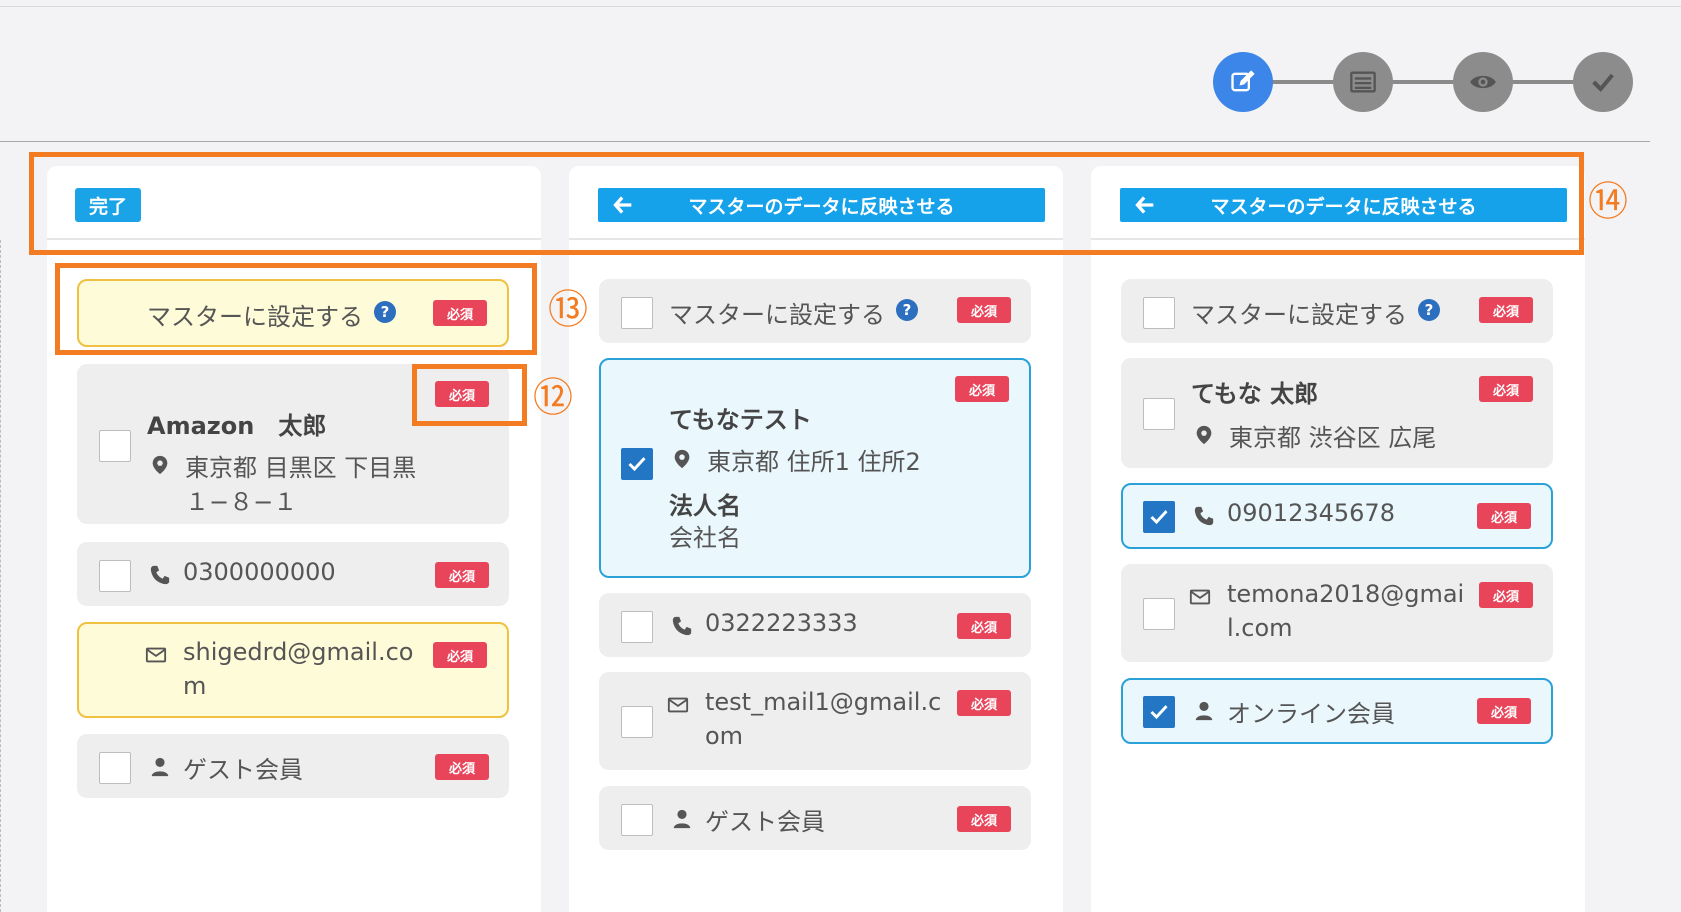 The height and width of the screenshot is (912, 1681). What do you see at coordinates (705, 506) in the screenshot?
I see `corp-label: 法人名` at bounding box center [705, 506].